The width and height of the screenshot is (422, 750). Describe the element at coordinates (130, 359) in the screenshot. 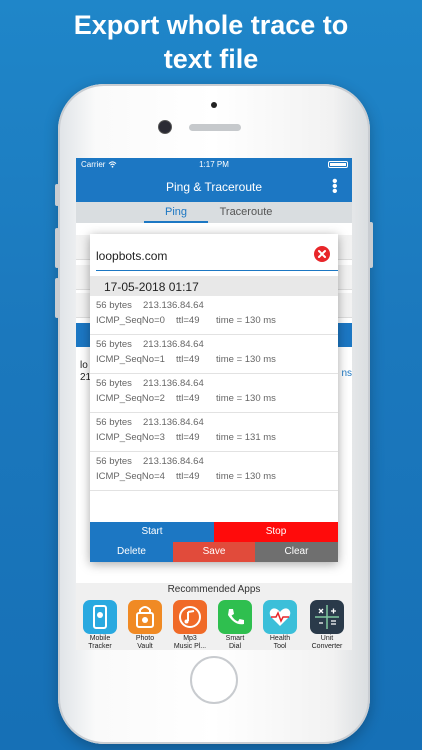

I see `seq-value: ICMP_SeqNo=1` at that location.